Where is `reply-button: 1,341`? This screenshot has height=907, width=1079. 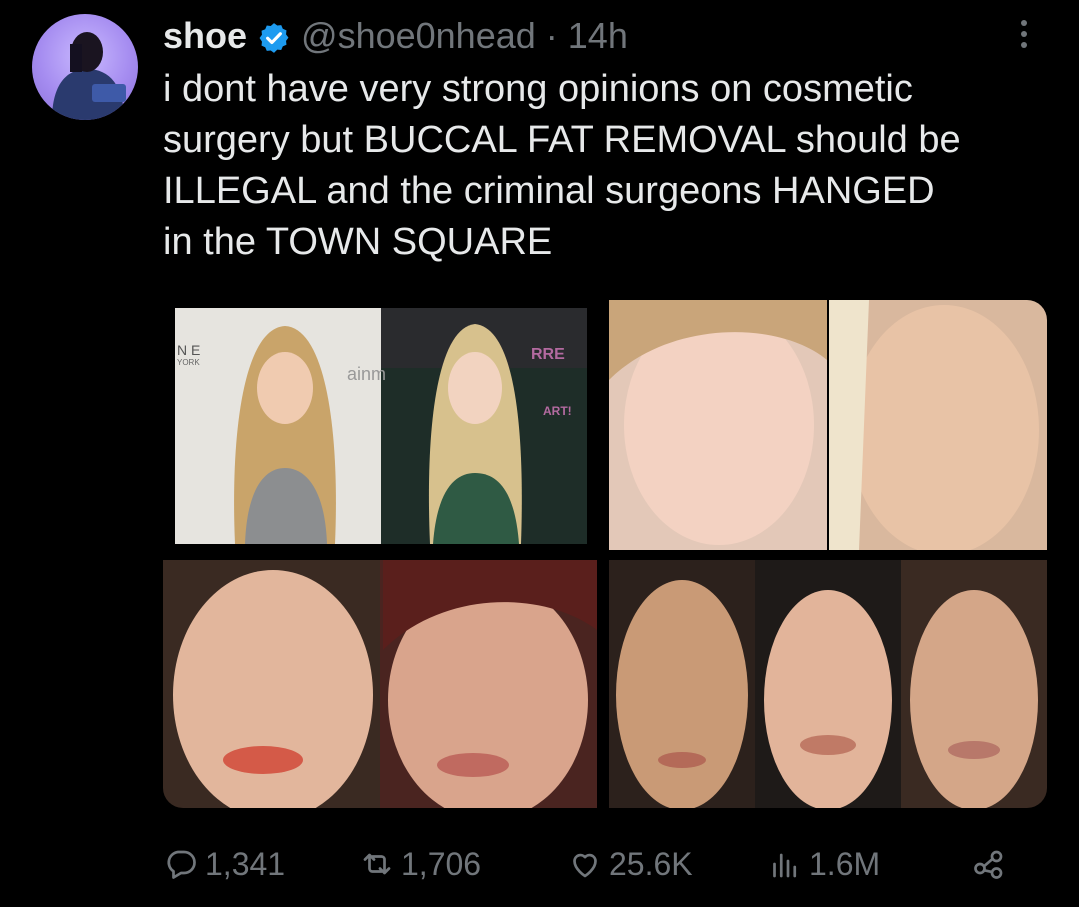 reply-button: 1,341 is located at coordinates (224, 864).